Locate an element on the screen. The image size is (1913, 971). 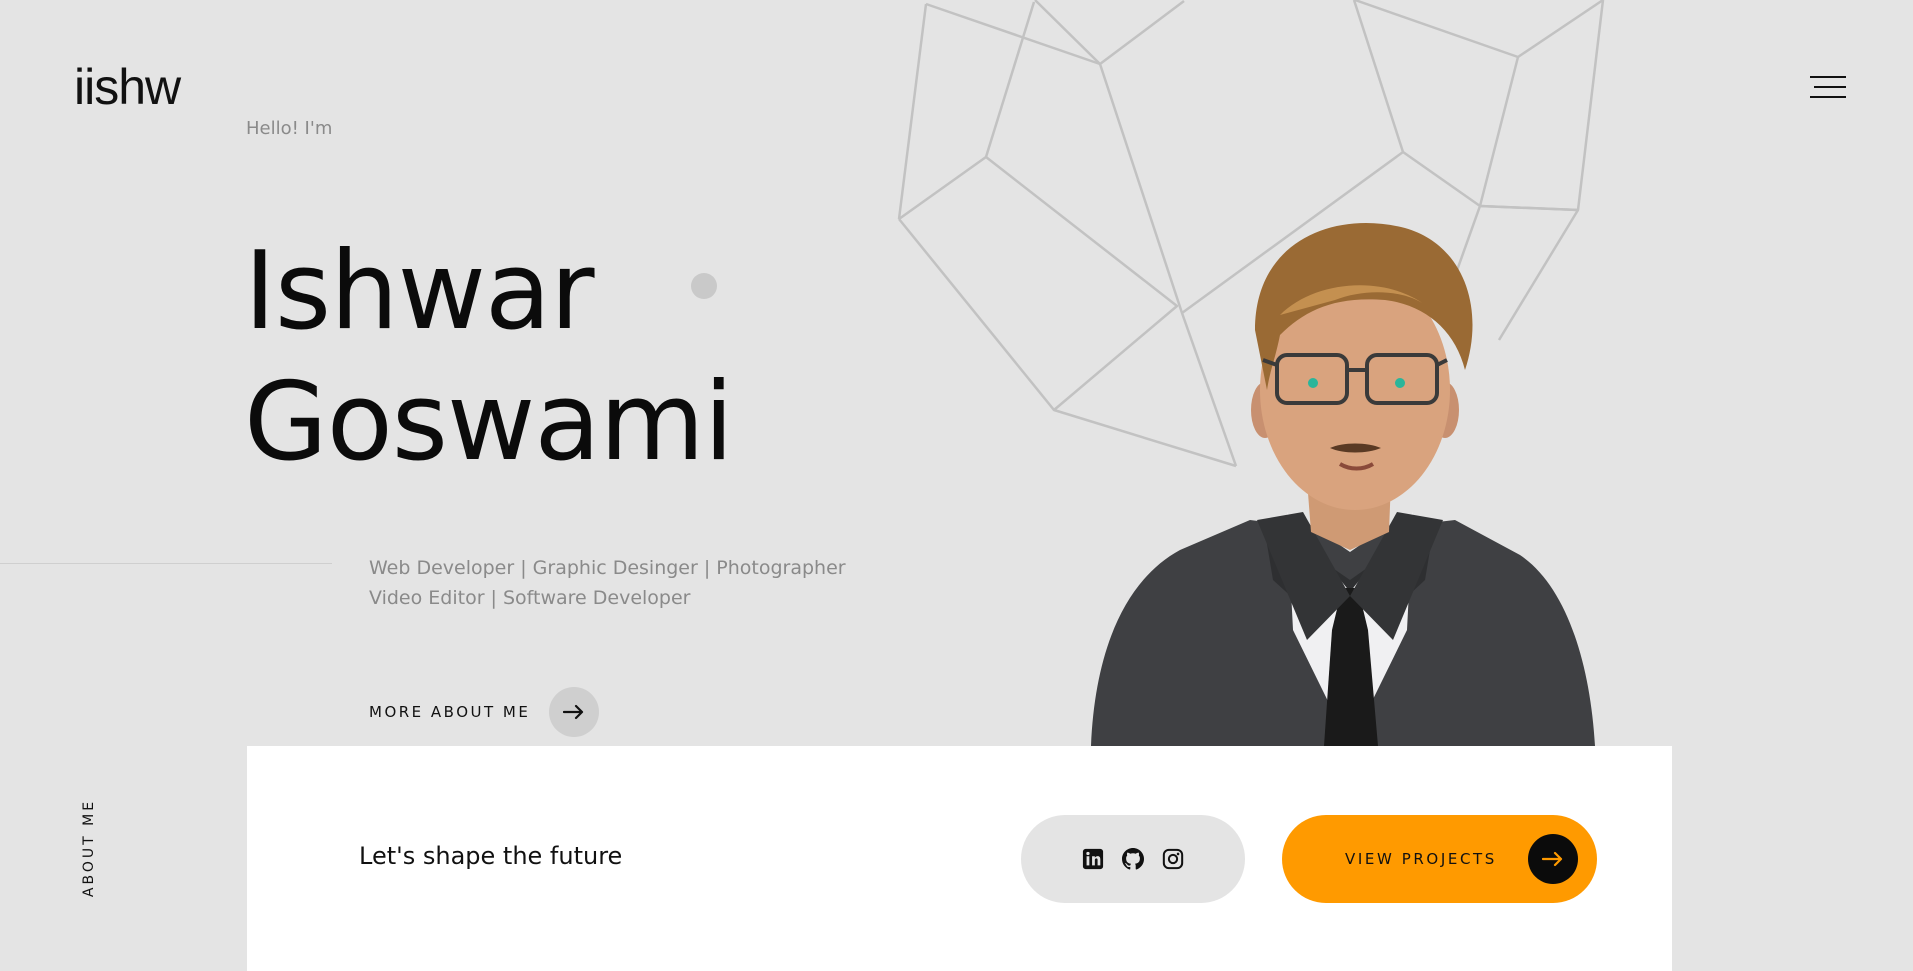
site-logo: iishw is located at coordinates (127, 87).